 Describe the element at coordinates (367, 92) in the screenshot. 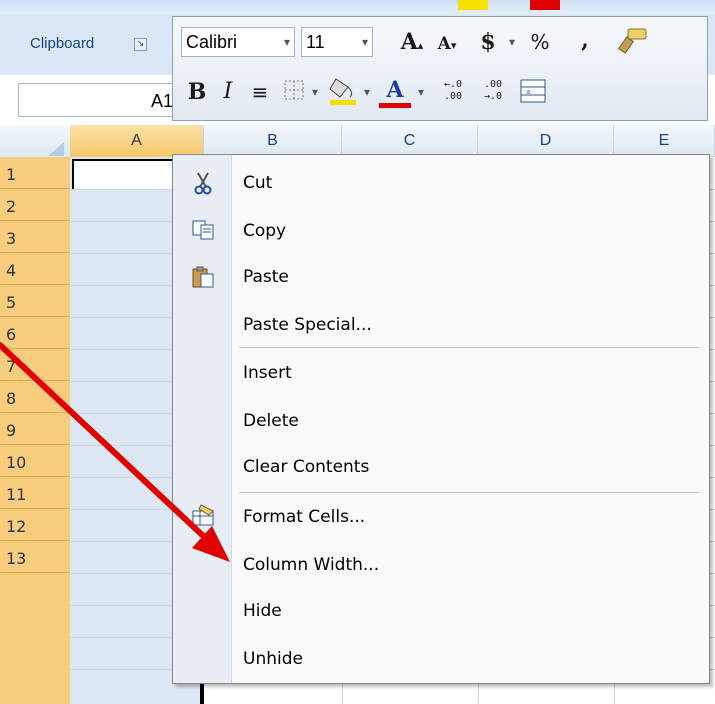

I see `fill-color-dropdown-icon: ▾` at that location.